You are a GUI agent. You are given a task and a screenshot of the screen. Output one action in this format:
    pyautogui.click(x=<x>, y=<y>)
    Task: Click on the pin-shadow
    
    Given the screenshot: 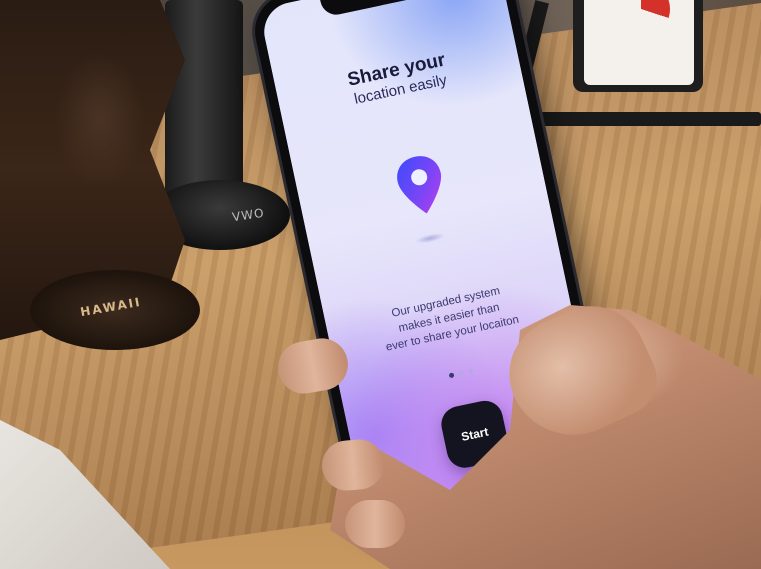 What is the action you would take?
    pyautogui.click(x=430, y=238)
    